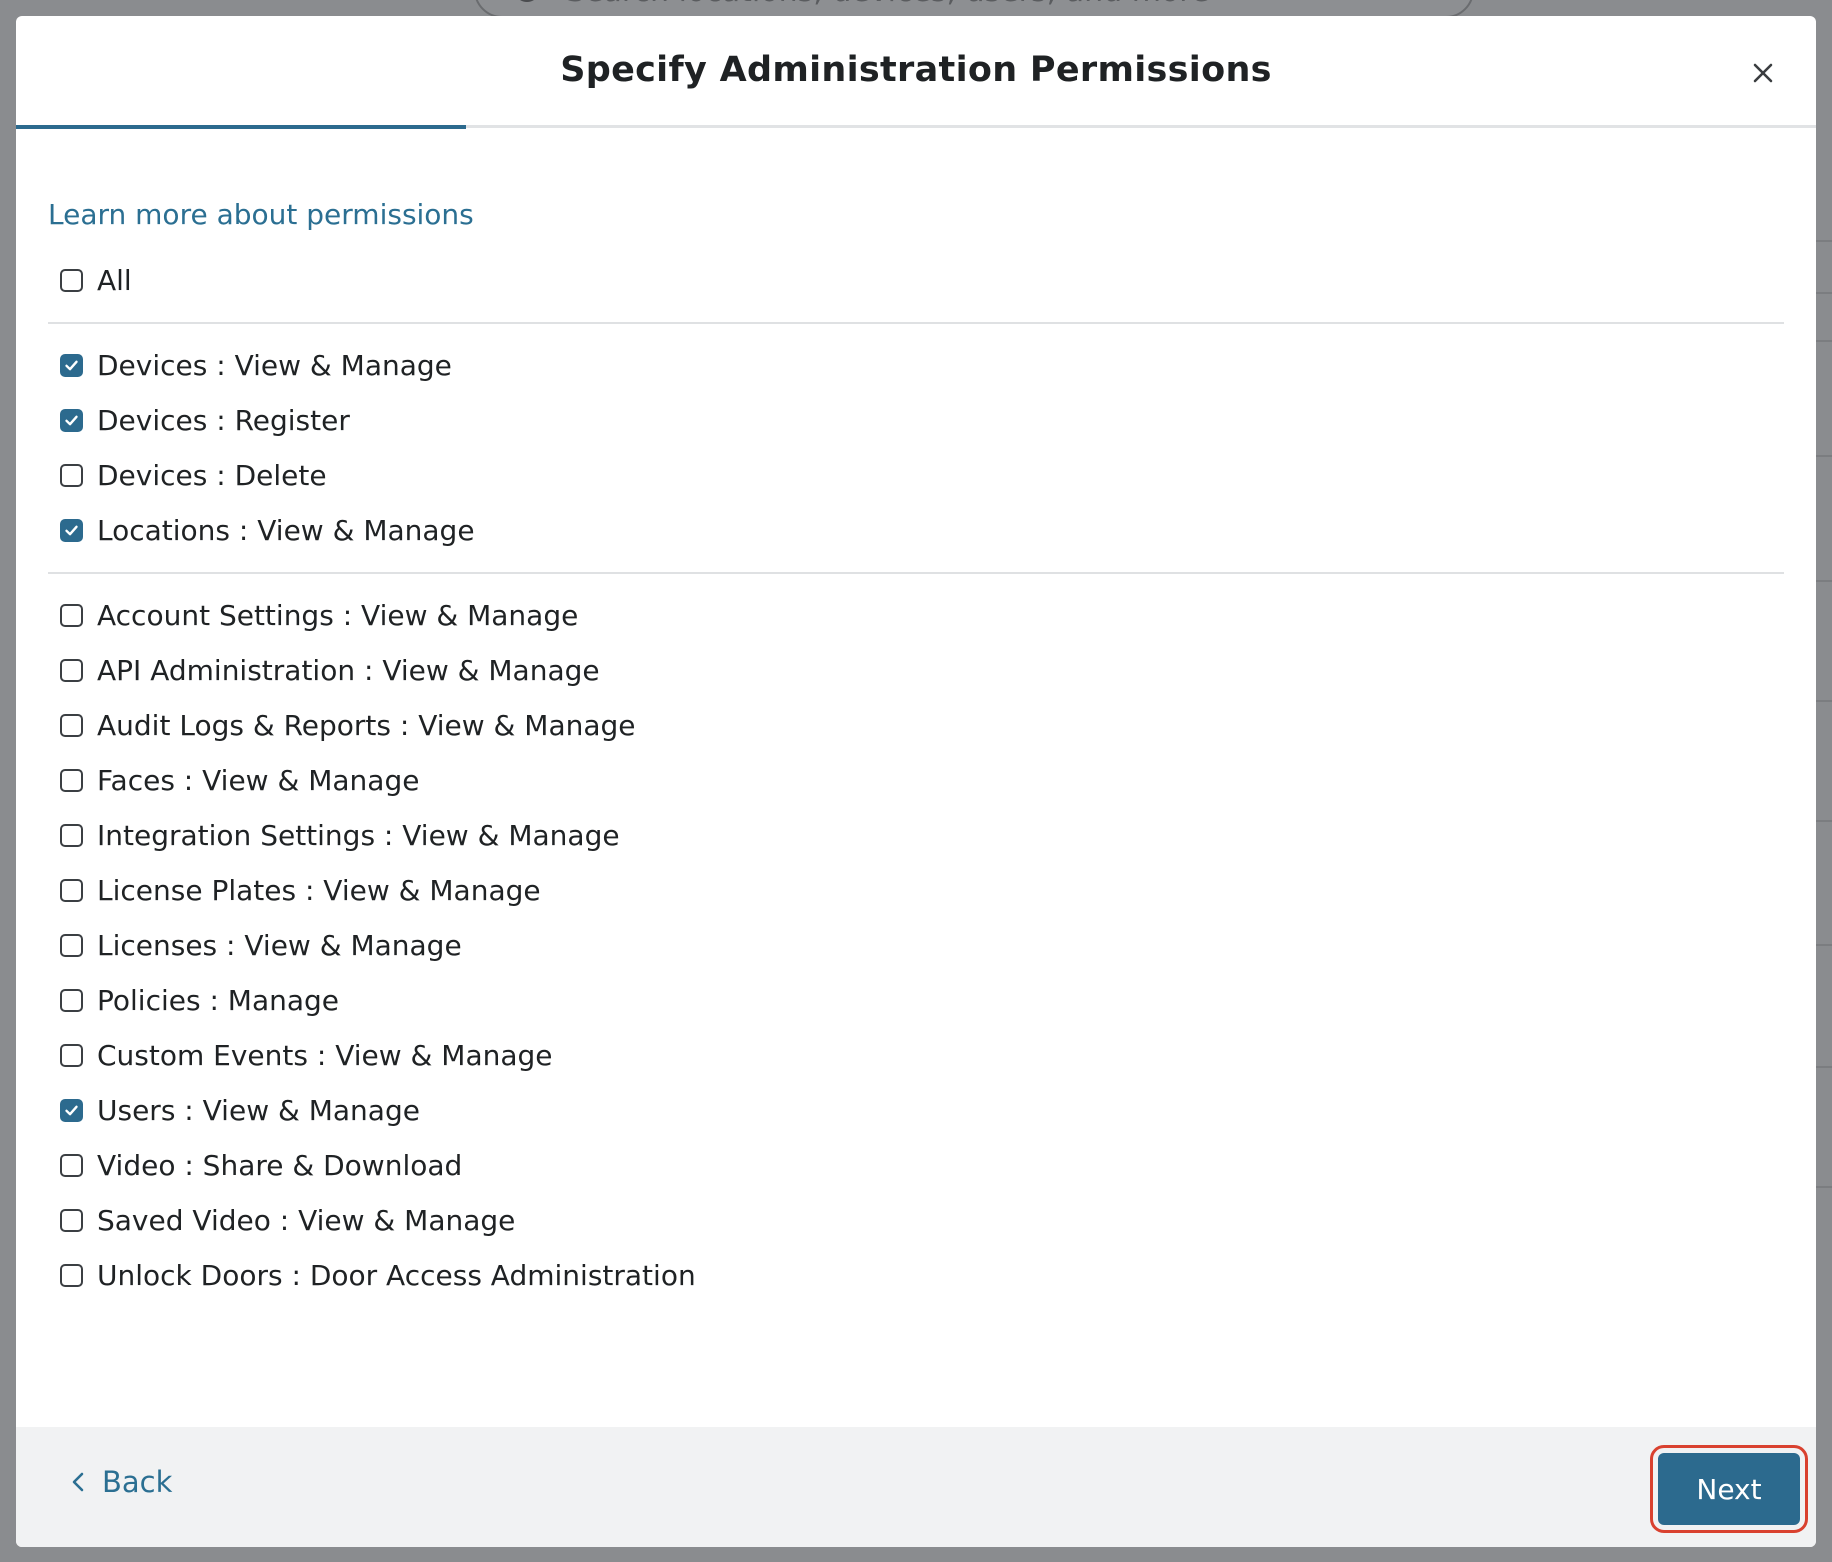 This screenshot has width=1832, height=1562. I want to click on back-button: Back, so click(121, 1482).